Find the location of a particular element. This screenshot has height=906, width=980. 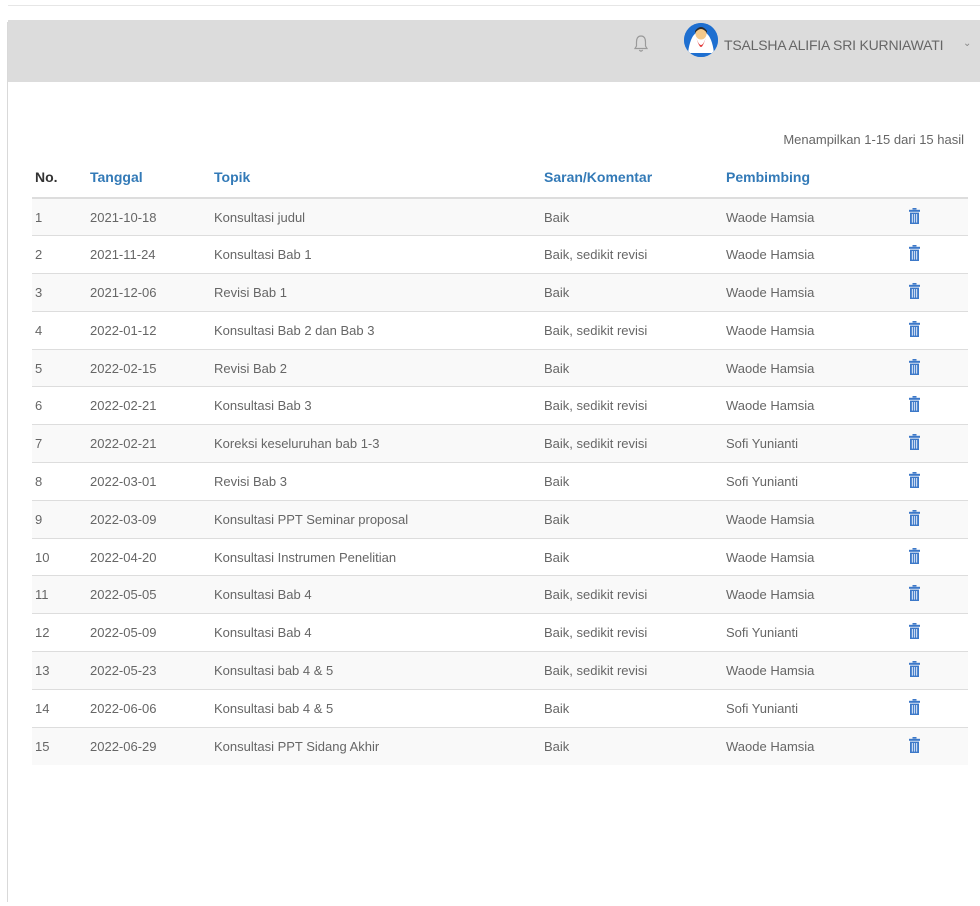

row-date: 2022-01-12 is located at coordinates (152, 330).